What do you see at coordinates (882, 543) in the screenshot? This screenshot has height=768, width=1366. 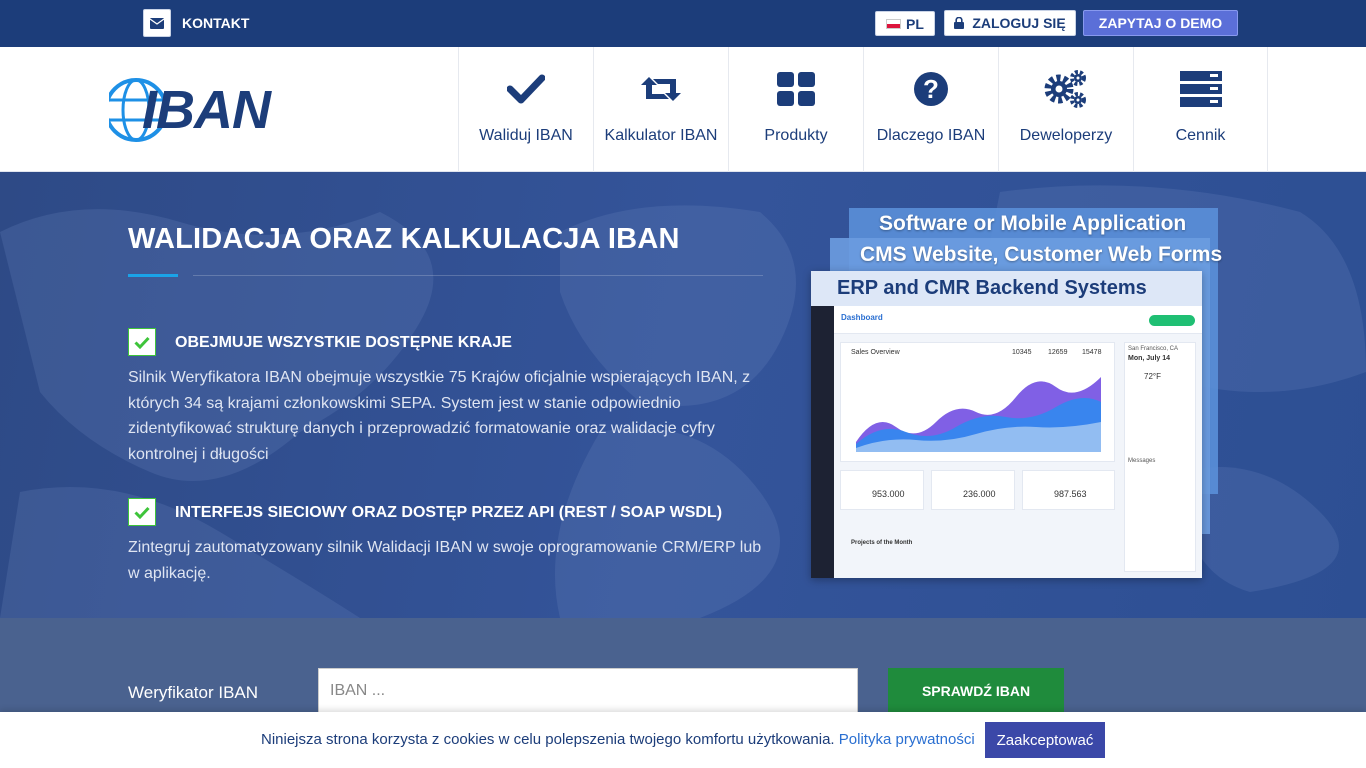 I see `mockup-projects-label: Projects of the Month` at bounding box center [882, 543].